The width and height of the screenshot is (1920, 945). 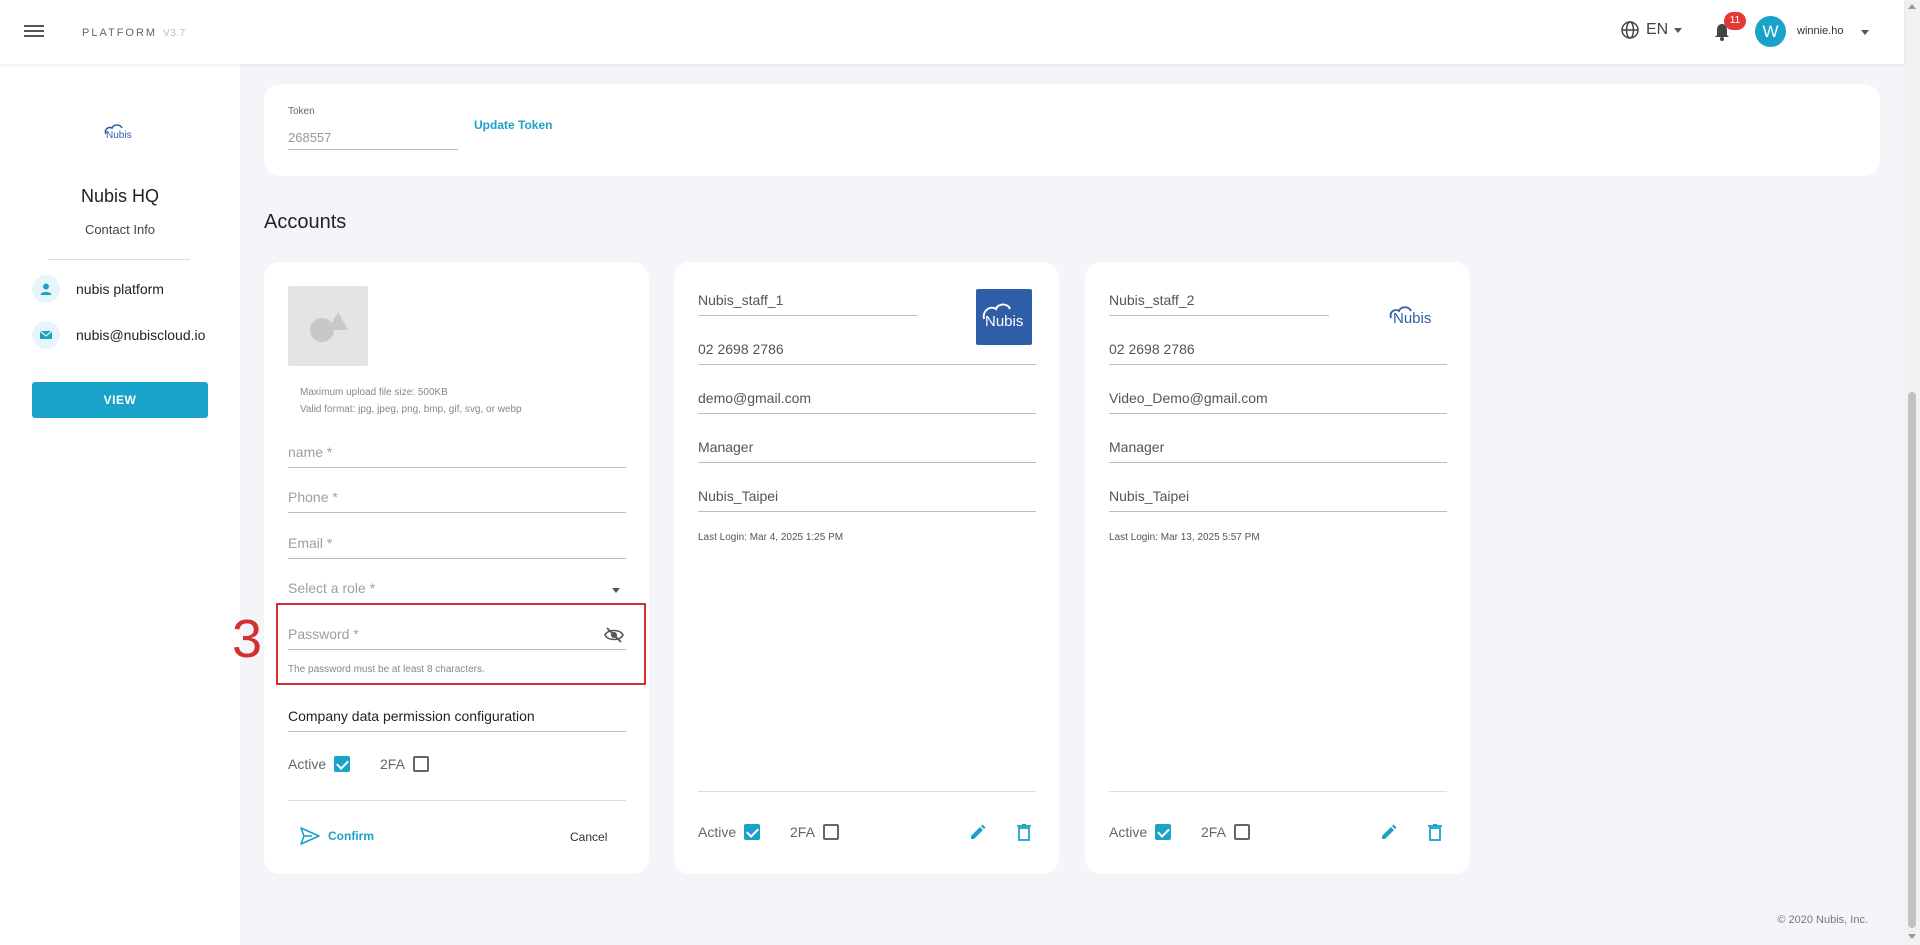 What do you see at coordinates (310, 836) in the screenshot?
I see `send-icon` at bounding box center [310, 836].